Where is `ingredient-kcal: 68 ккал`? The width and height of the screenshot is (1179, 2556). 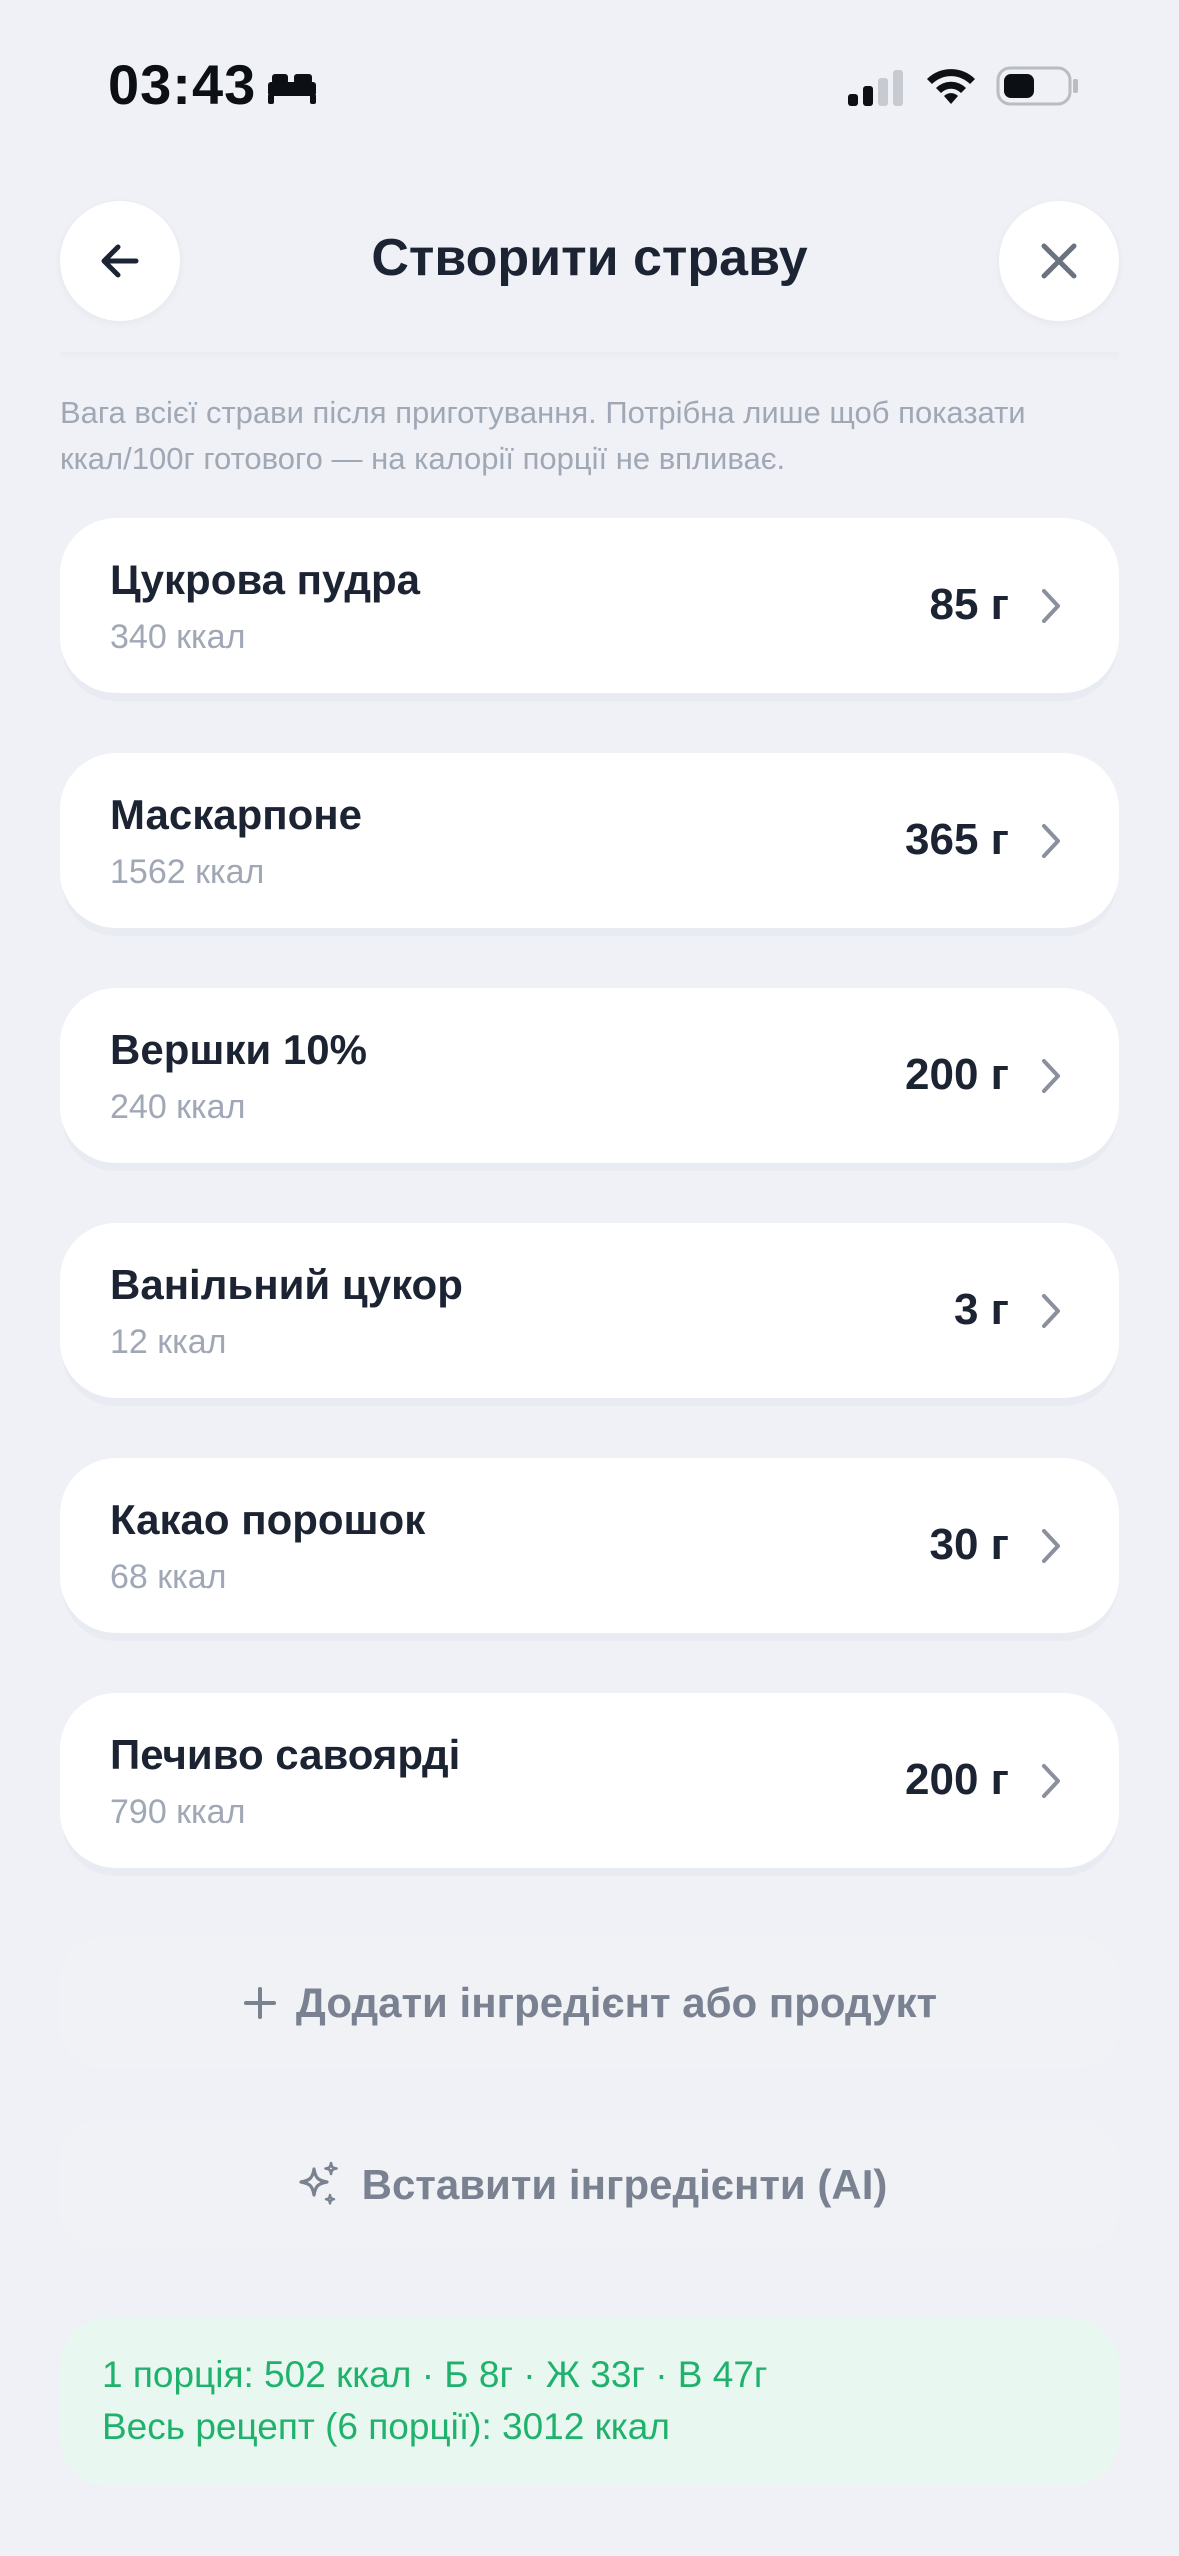
ingredient-kcal: 68 ккал is located at coordinates (168, 1577).